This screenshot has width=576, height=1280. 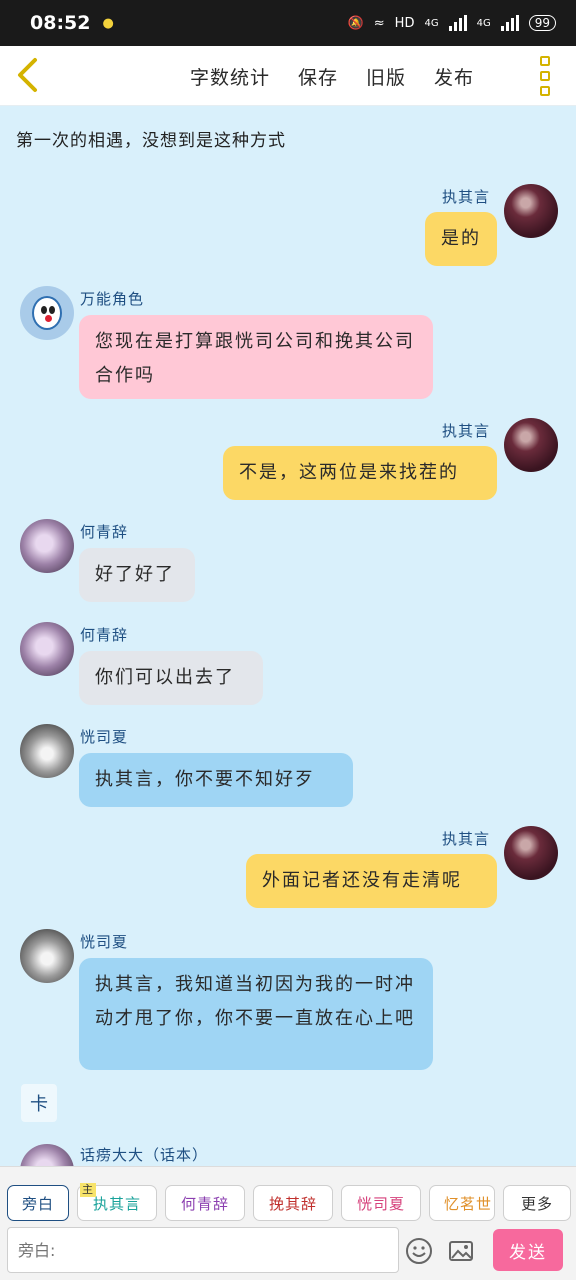 I want to click on editor-header: 字数统计 保存 旧版 发布, so click(x=288, y=76).